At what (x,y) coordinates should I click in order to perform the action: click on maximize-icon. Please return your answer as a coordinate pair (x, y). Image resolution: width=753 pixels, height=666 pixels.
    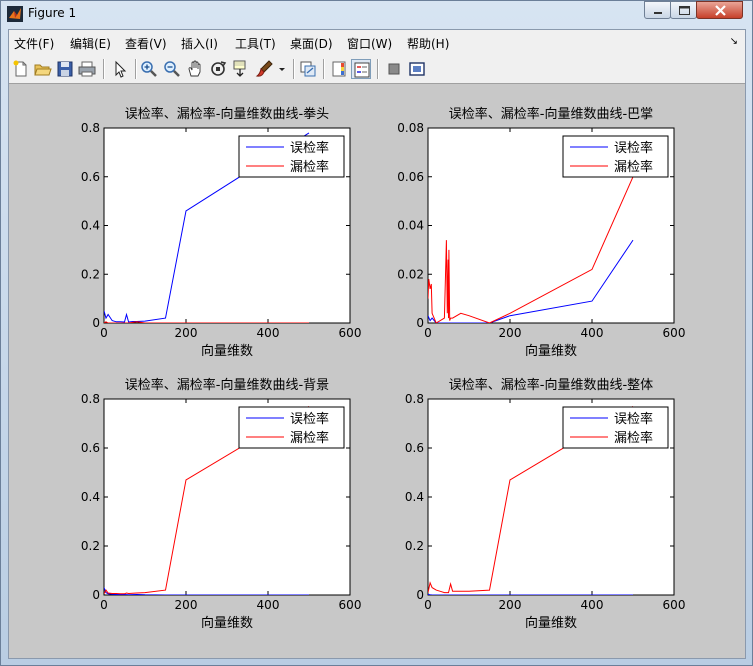
    Looking at the image, I should click on (684, 10).